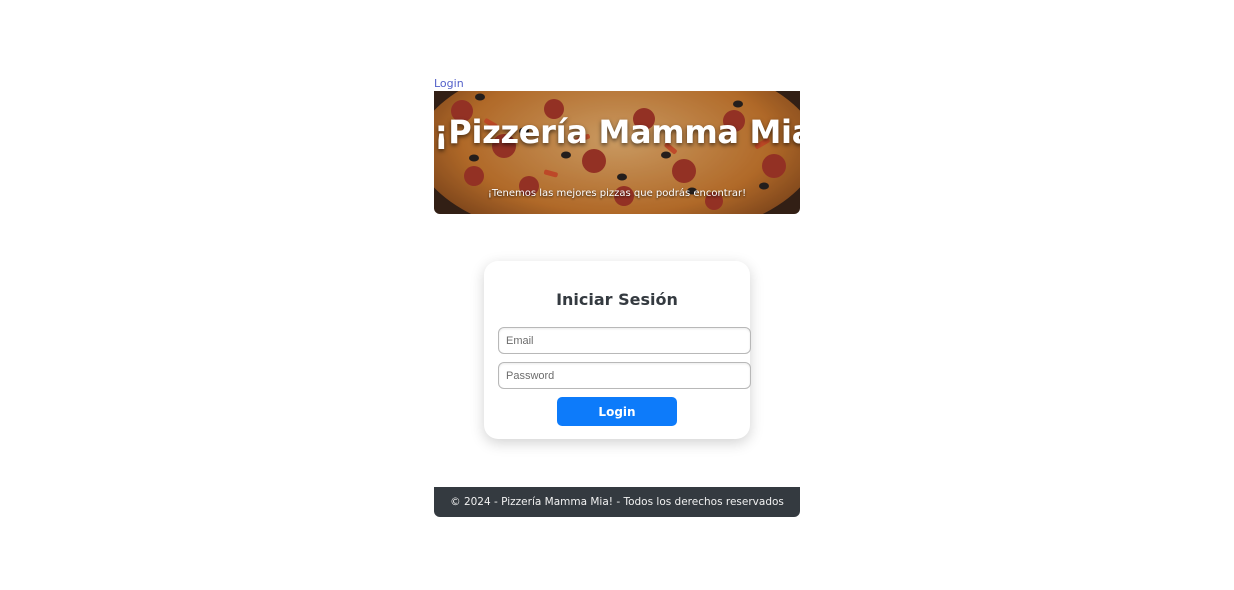  I want to click on nav-login-link: Login, so click(449, 83).